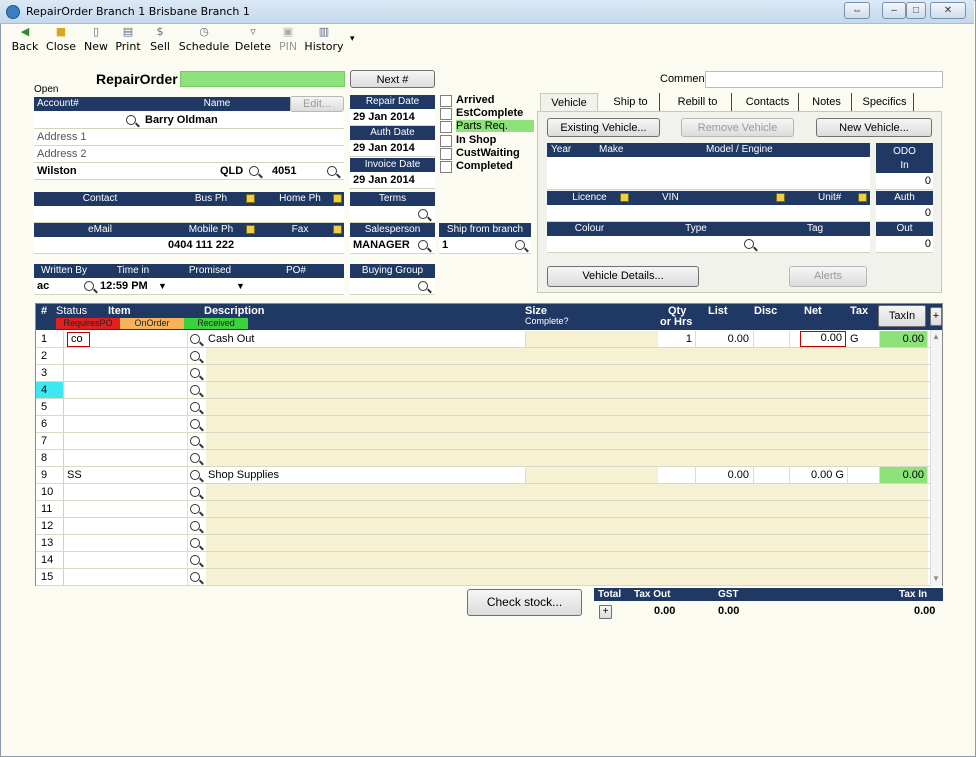 This screenshot has width=976, height=757. I want to click on delete-button: ▿ Delete, so click(253, 40).